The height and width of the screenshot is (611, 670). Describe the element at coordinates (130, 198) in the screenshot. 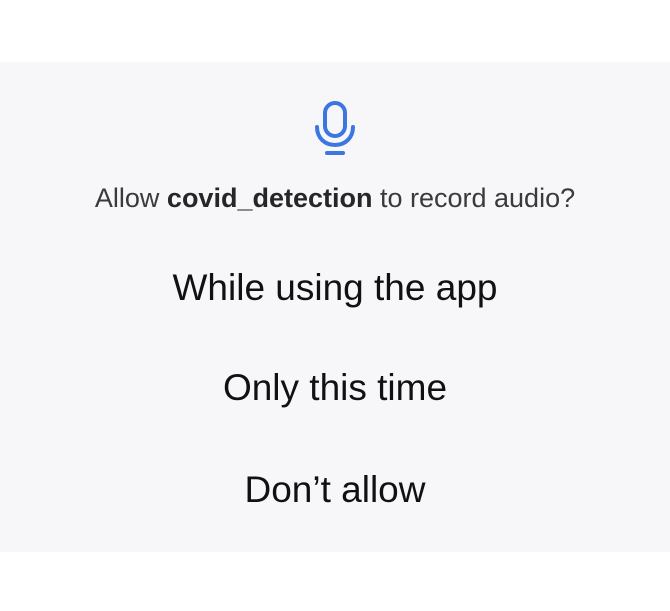

I see `prompt-prefix: Allow` at that location.